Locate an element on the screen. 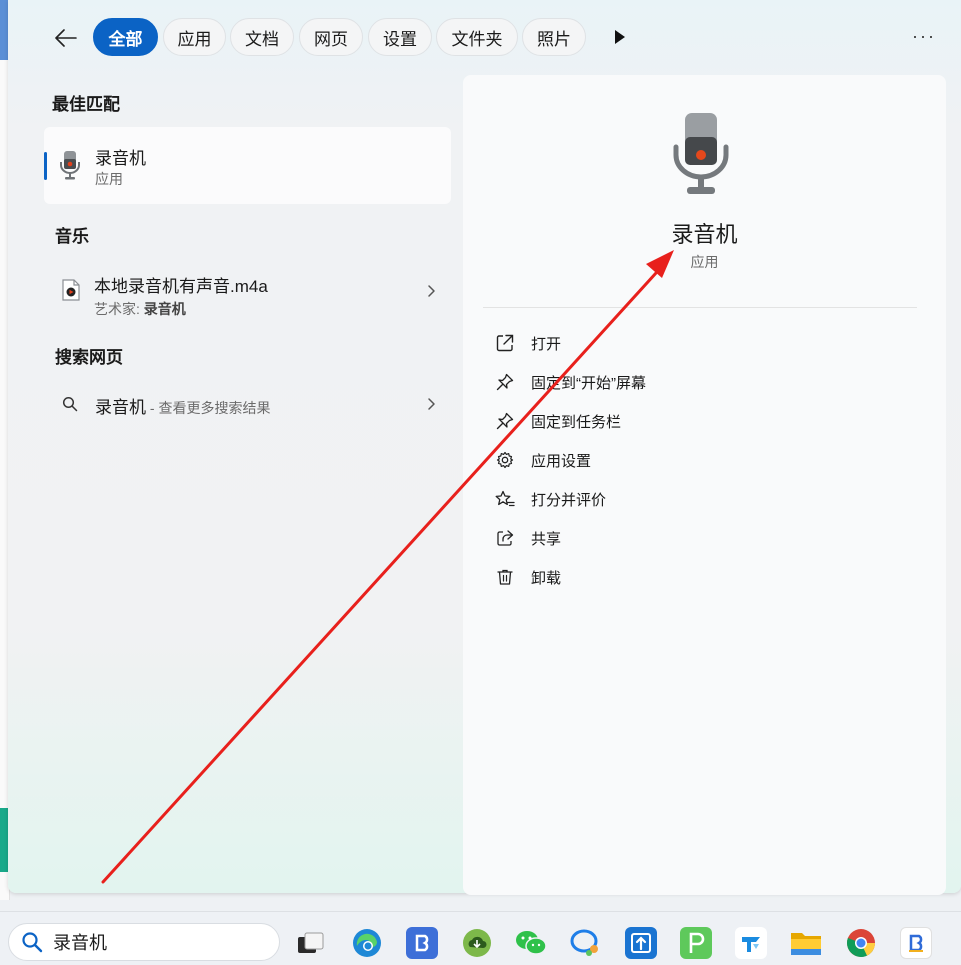  web-search-text: 录音机 - 查看更多搜索结果 is located at coordinates (182, 405).